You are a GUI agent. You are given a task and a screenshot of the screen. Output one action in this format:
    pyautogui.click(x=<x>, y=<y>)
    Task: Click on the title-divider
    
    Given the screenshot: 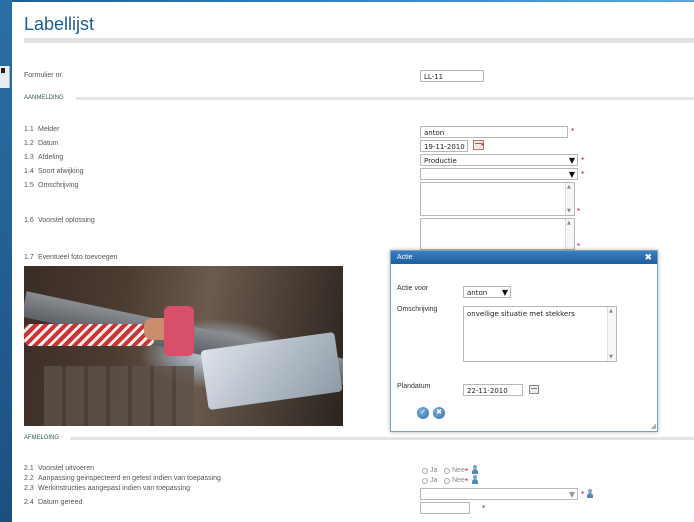 What is the action you would take?
    pyautogui.click(x=359, y=40)
    